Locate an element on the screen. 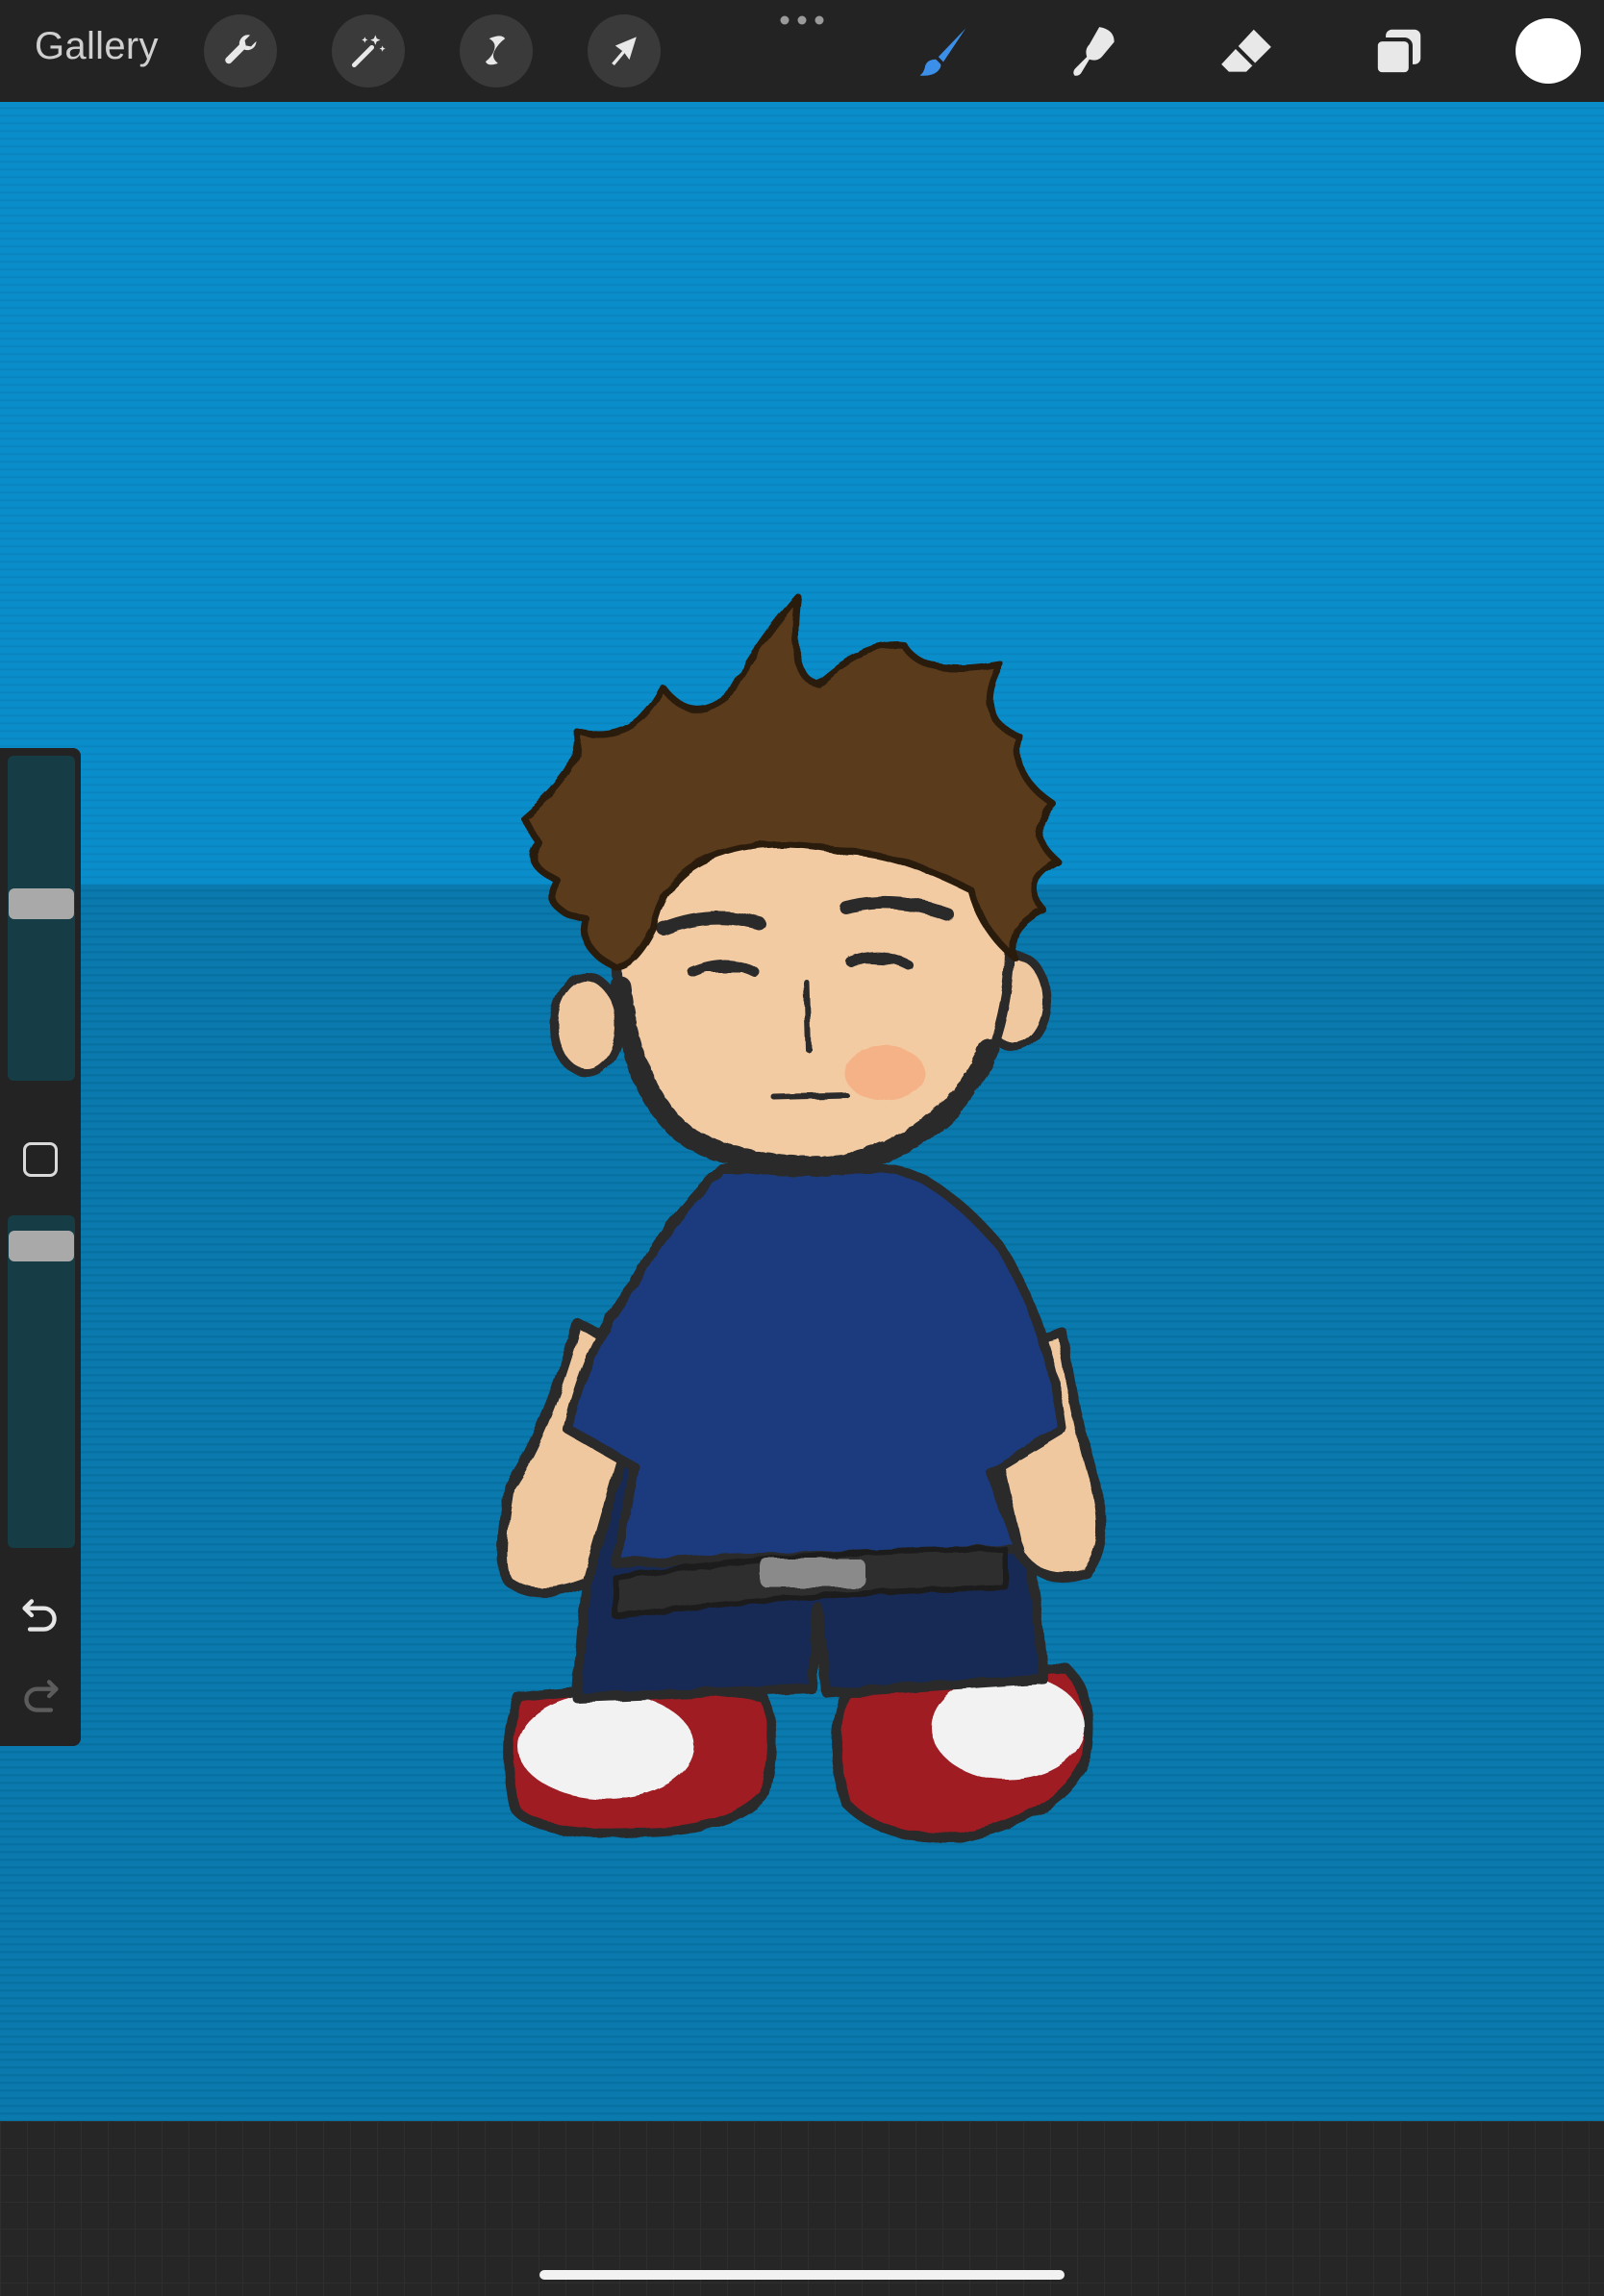 The width and height of the screenshot is (1604, 2296). smudge-icon is located at coordinates (1094, 51).